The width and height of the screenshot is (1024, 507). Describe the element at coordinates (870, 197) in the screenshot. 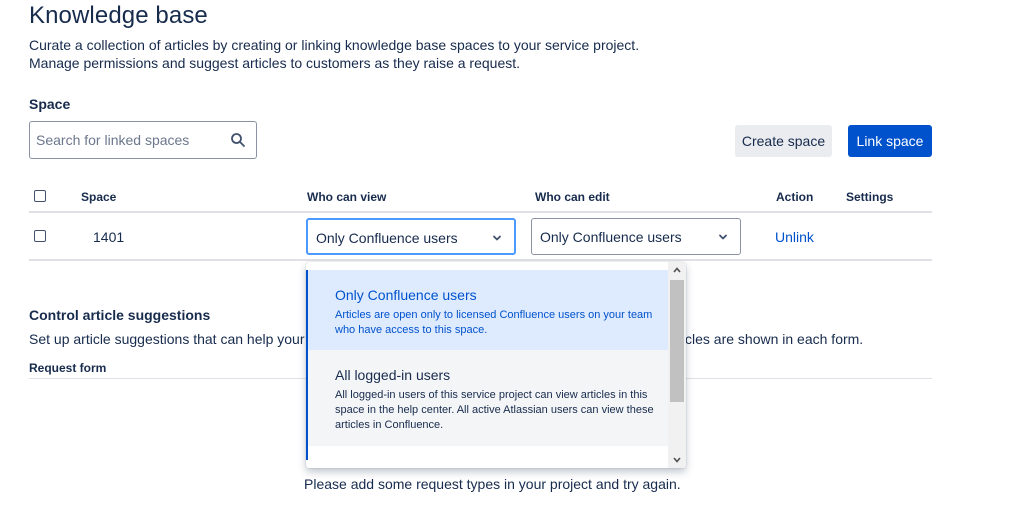

I see `column-header-settings: Settings` at that location.